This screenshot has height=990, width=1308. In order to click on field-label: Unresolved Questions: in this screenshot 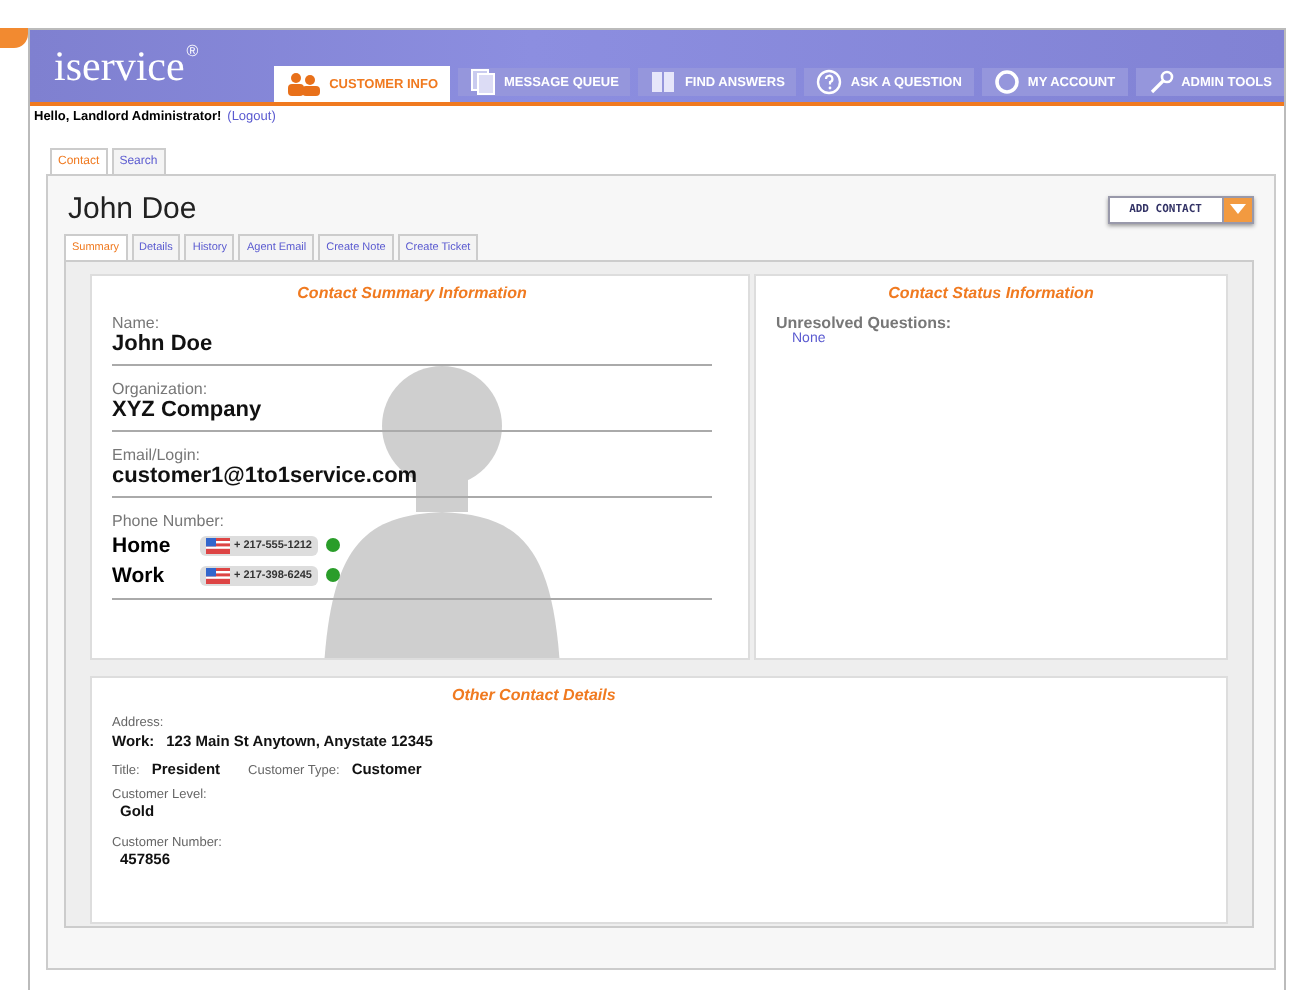, I will do `click(865, 323)`.